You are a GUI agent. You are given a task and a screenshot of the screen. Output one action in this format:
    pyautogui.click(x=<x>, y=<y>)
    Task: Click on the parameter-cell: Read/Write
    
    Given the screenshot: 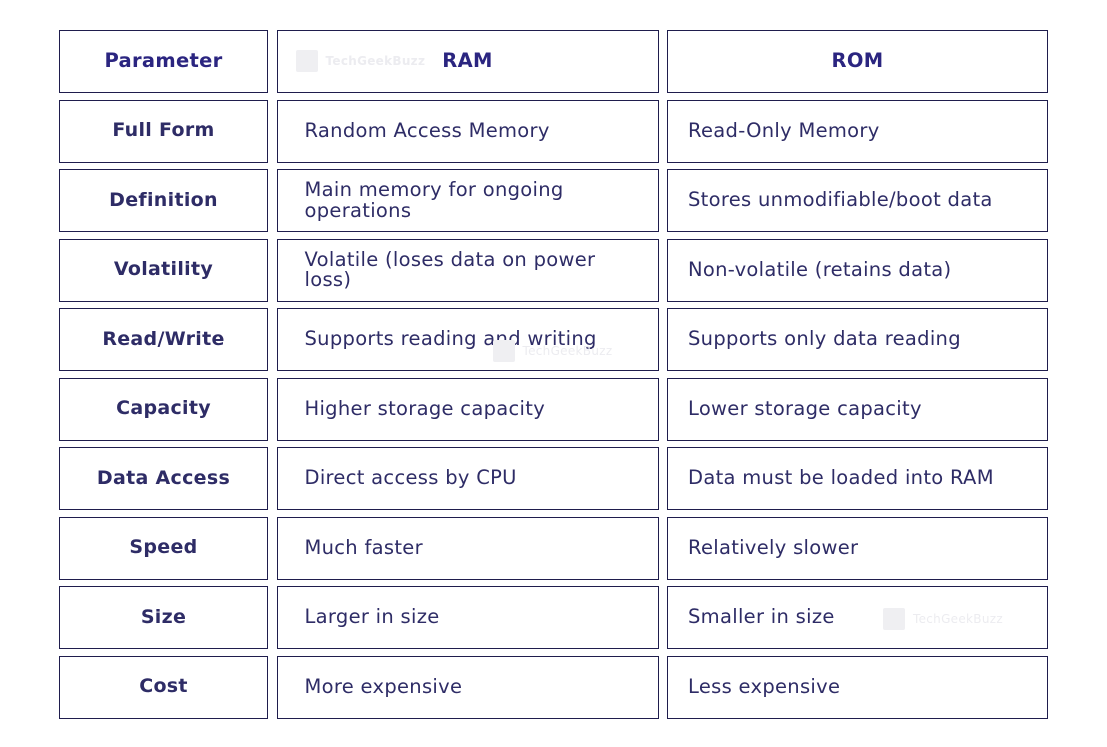 What is the action you would take?
    pyautogui.click(x=163, y=339)
    